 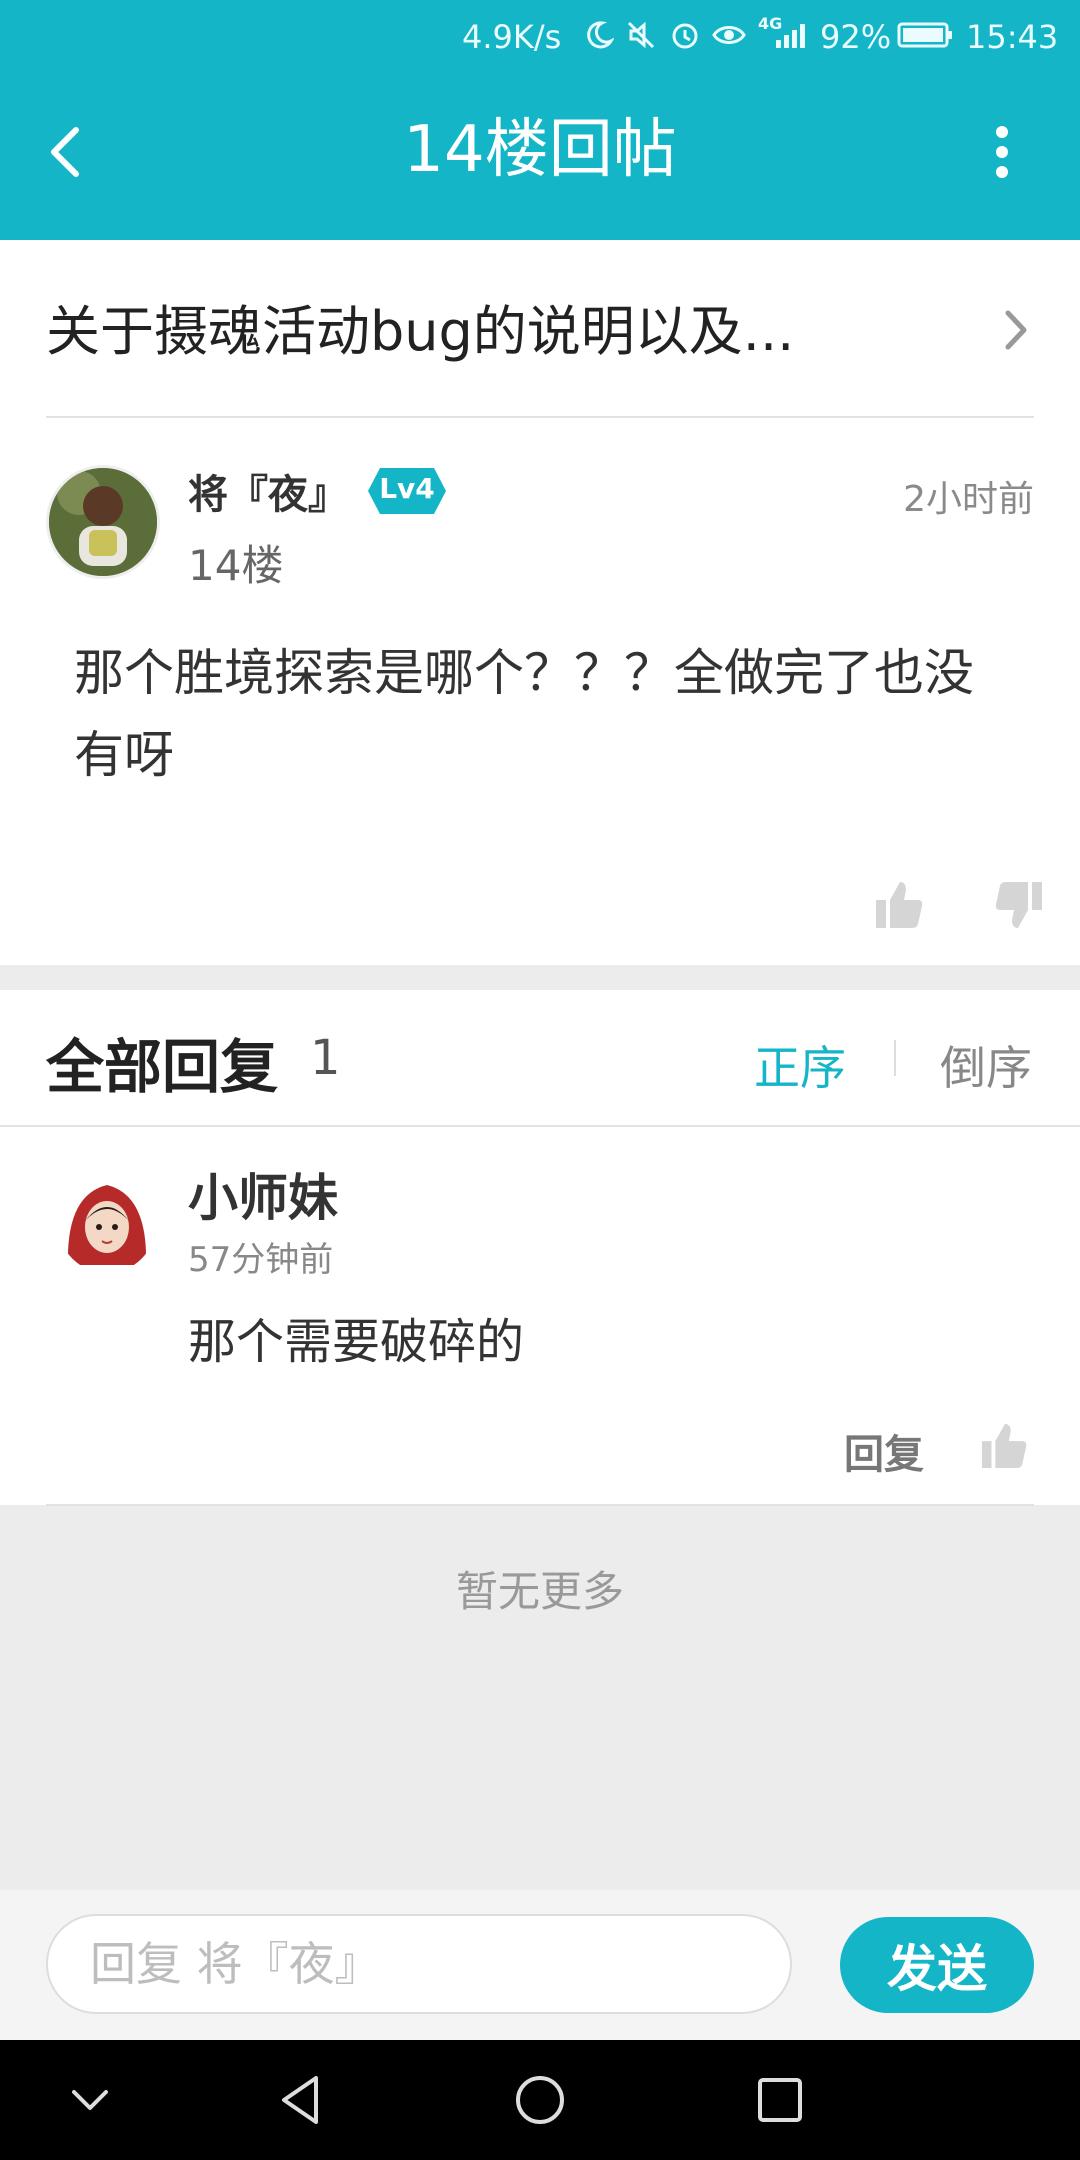 I want to click on send-button: 发送, so click(x=937, y=1965).